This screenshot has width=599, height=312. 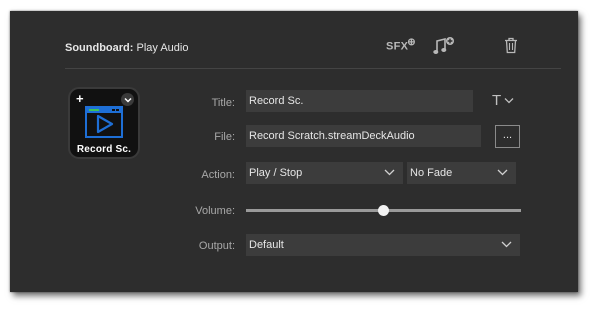 I want to click on fade-select: No Fade, so click(x=461, y=173).